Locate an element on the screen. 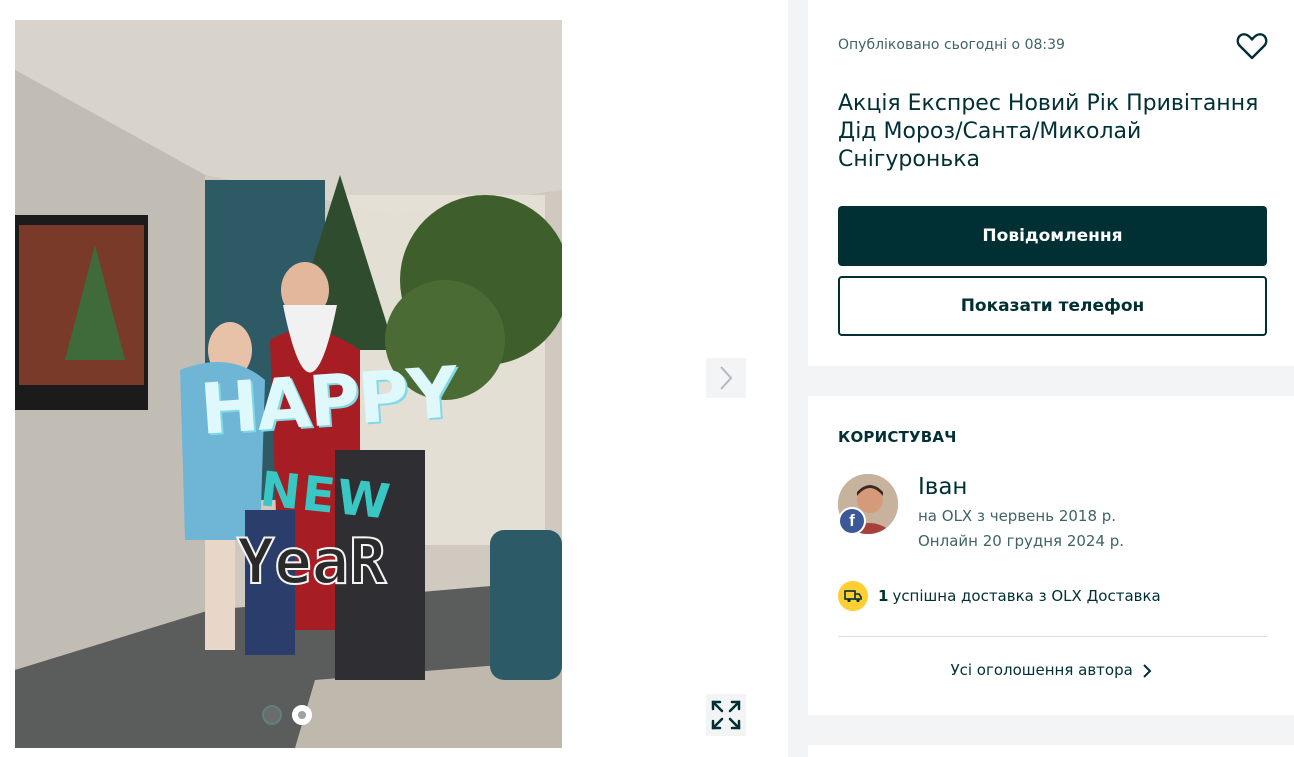 Image resolution: width=1294 pixels, height=757 pixels. delivery-stats: 1 успішна доставка з OLX Доставка is located at coordinates (999, 596).